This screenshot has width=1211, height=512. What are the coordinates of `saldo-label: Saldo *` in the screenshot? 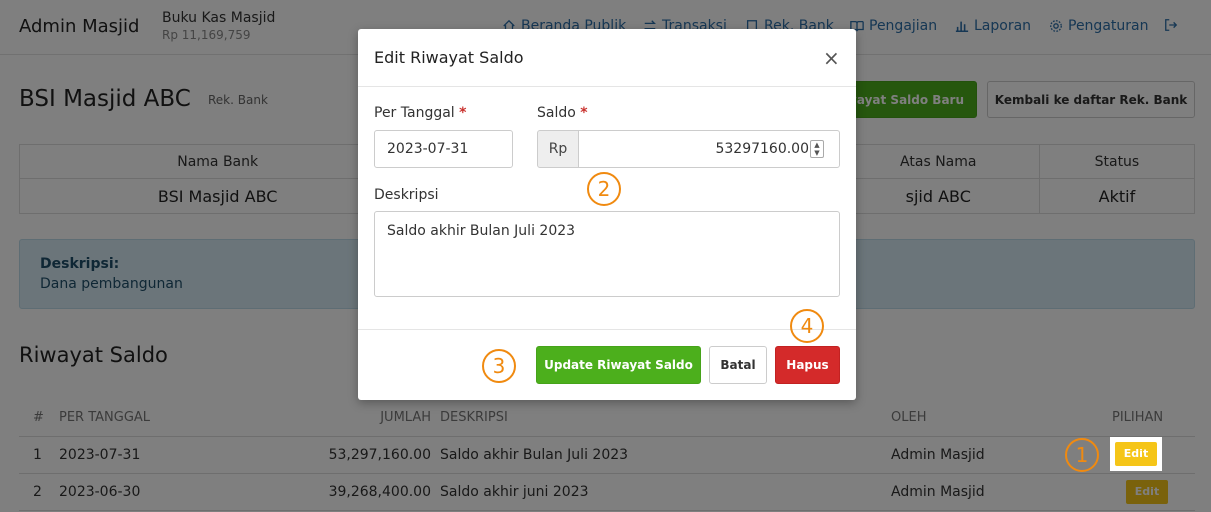 It's located at (562, 113).